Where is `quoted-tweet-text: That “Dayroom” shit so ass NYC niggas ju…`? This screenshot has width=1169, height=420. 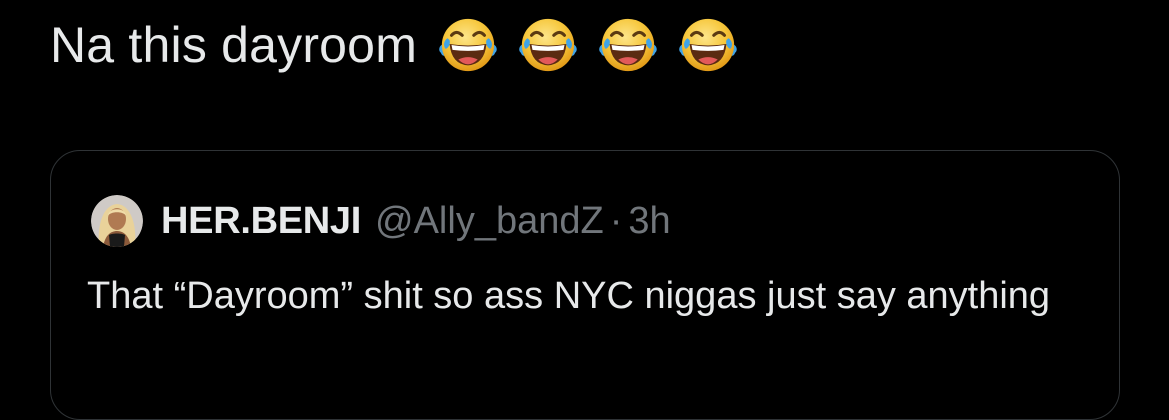 quoted-tweet-text: That “Dayroom” shit so ass NYC niggas ju… is located at coordinates (569, 296).